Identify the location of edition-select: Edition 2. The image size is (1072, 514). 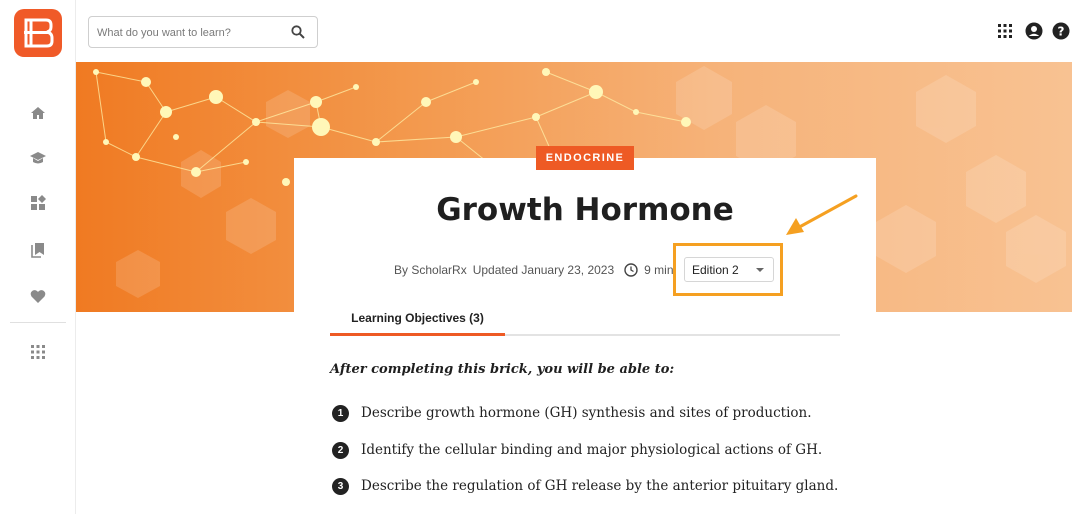
(729, 269).